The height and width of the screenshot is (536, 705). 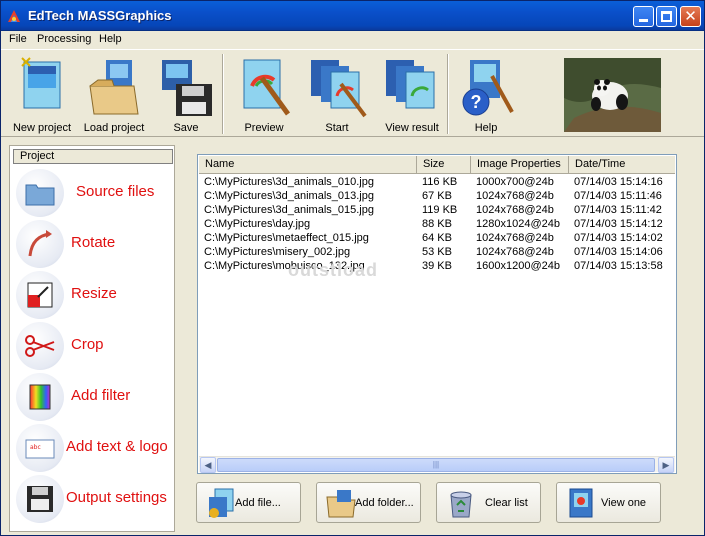 I want to click on start-button: Start, so click(x=337, y=96).